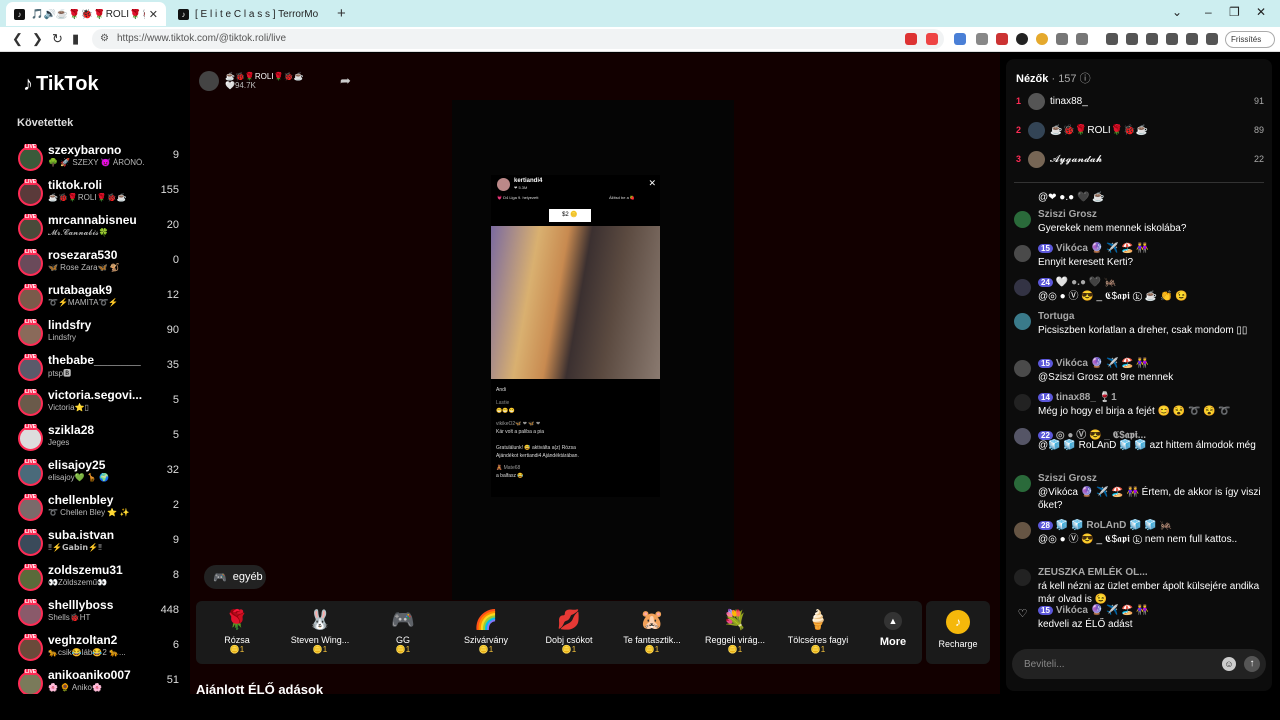 The width and height of the screenshot is (1280, 720). I want to click on tab-elite-class: ♪ [ E l i t e C l a s s ] TerrorMo, so click(250, 14).